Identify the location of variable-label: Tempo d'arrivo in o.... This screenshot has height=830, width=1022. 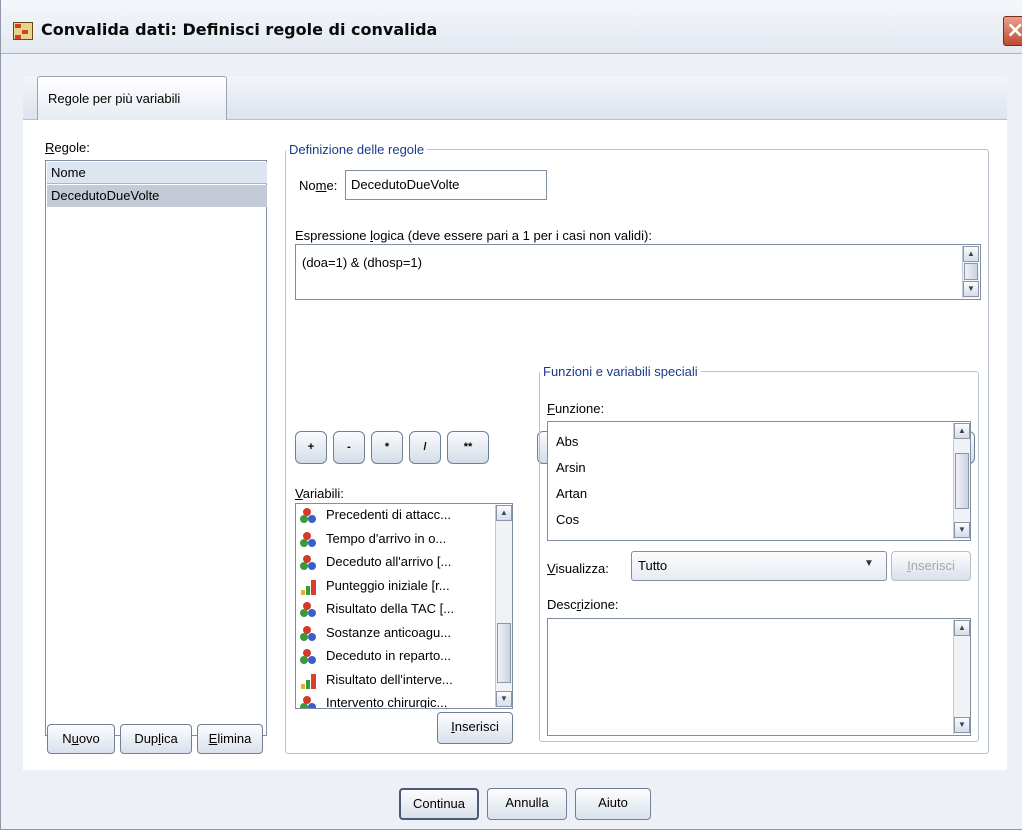
(386, 538).